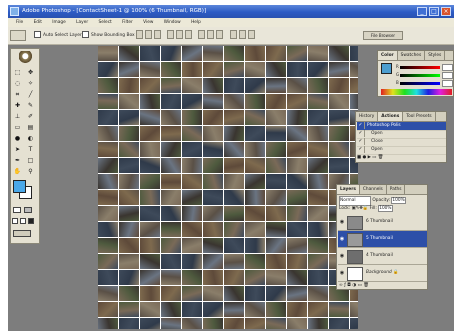 This screenshot has height=331, width=456. I want to click on play-icon: ▶, so click(369, 157).